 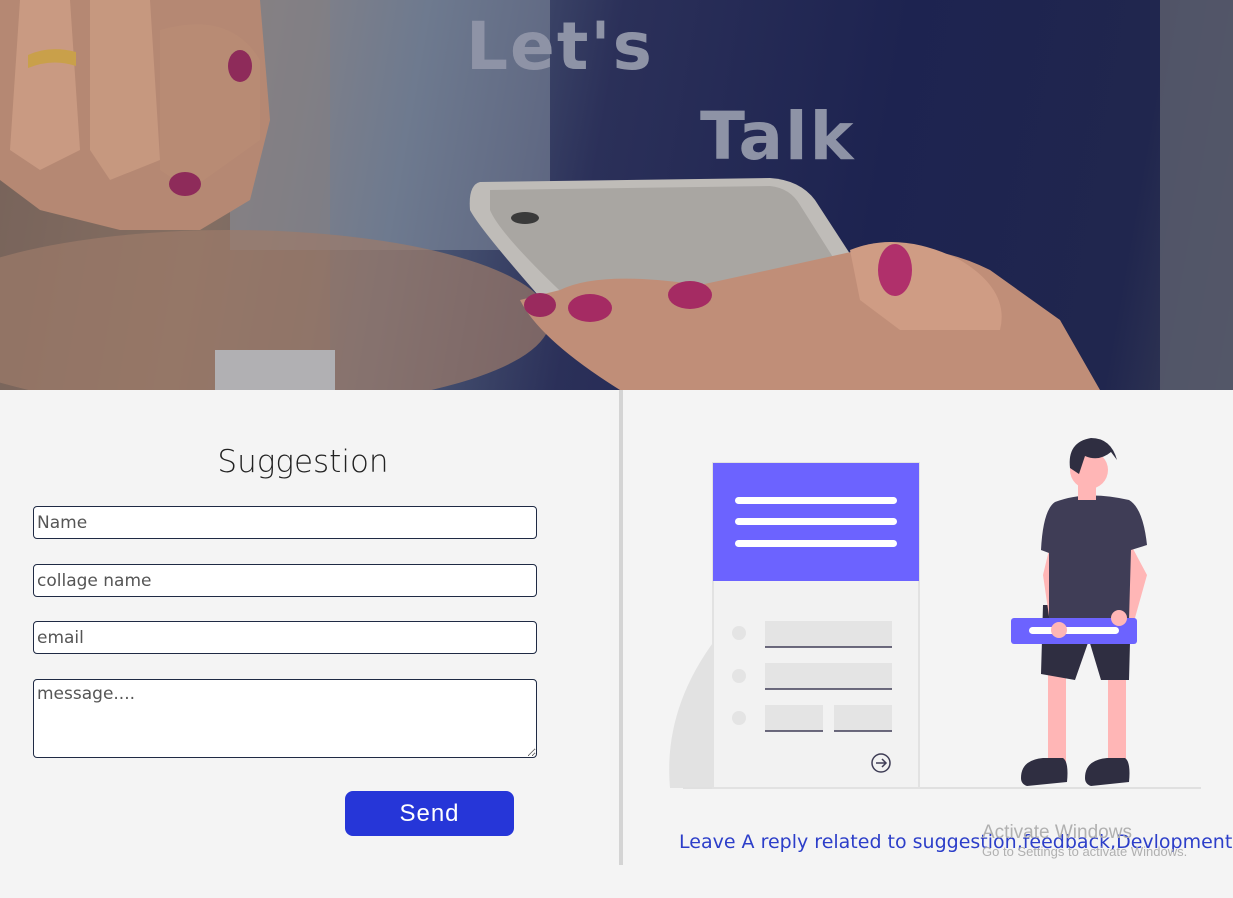 What do you see at coordinates (693, 714) in the screenshot?
I see `plant-leaf` at bounding box center [693, 714].